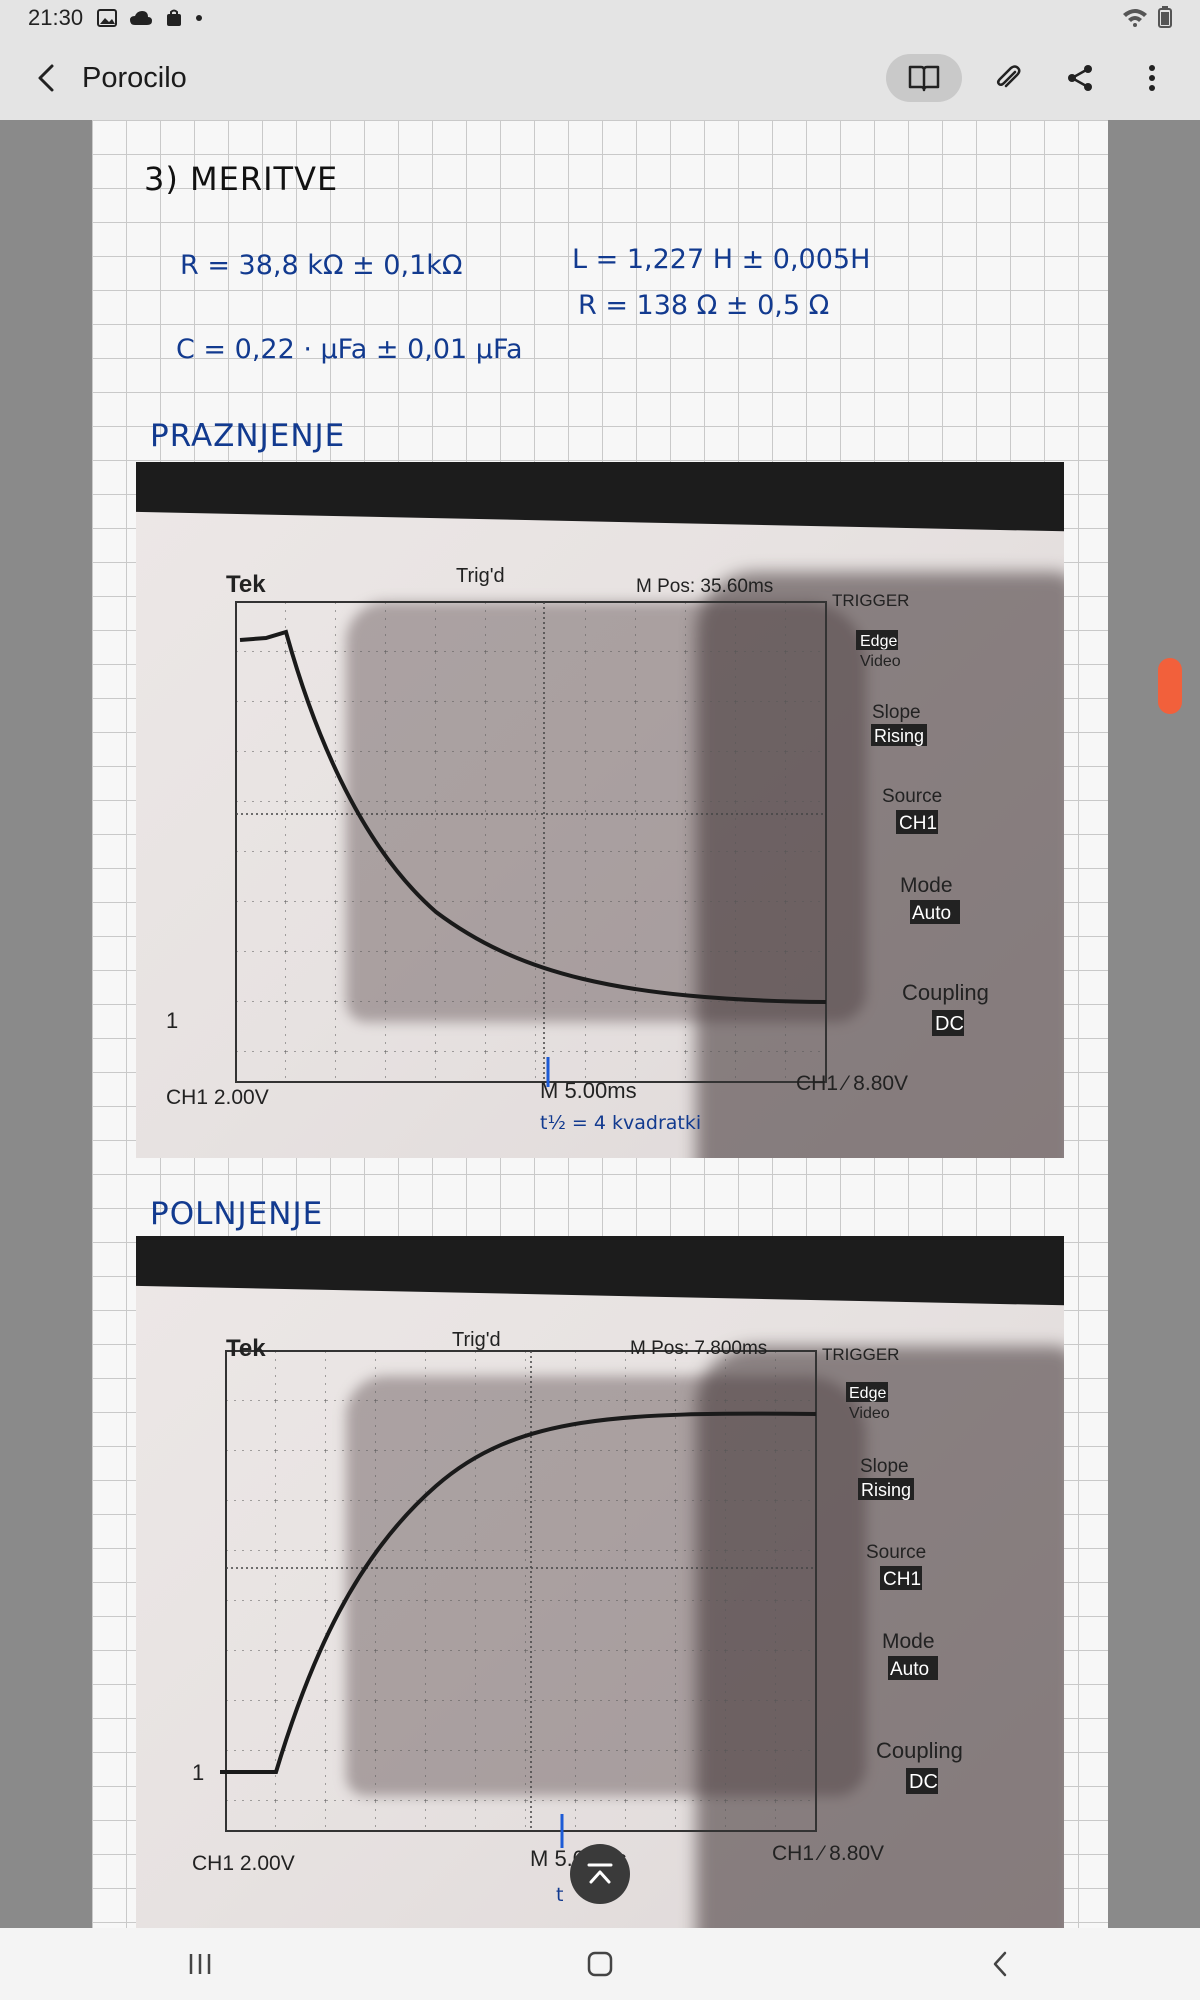 This screenshot has height=2000, width=1200. I want to click on scope1-source: Source, so click(912, 796).